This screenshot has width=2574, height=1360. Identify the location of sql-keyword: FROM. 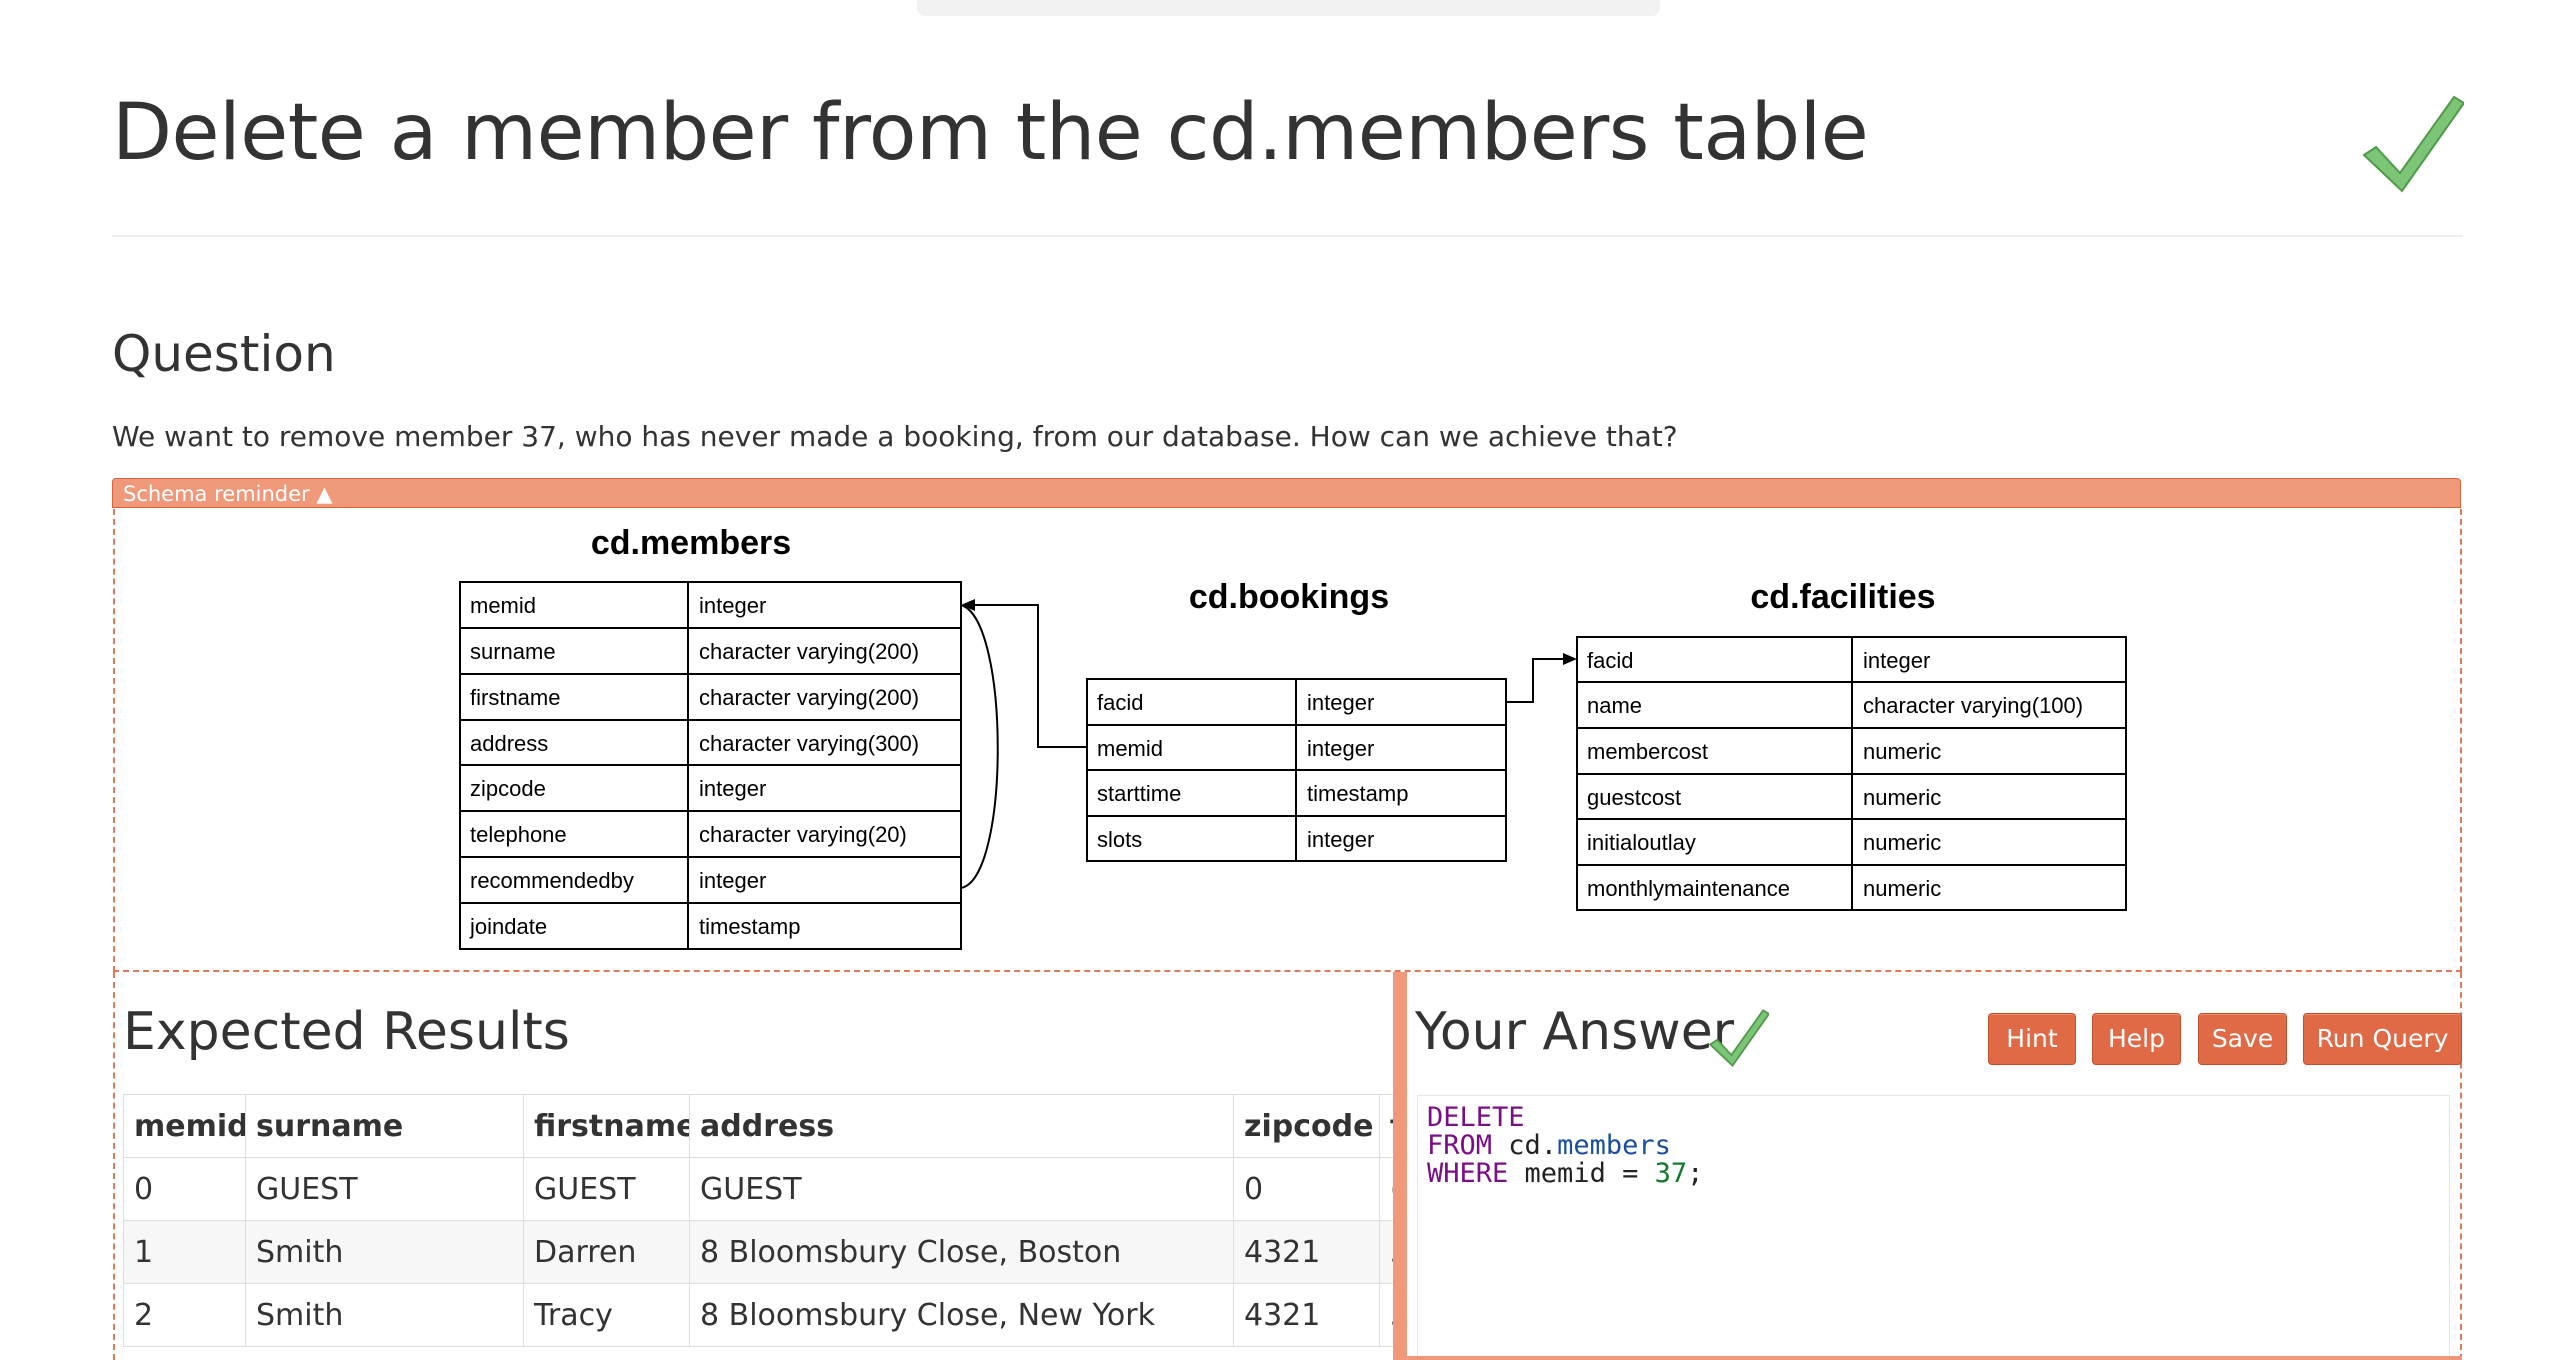
(1460, 1145).